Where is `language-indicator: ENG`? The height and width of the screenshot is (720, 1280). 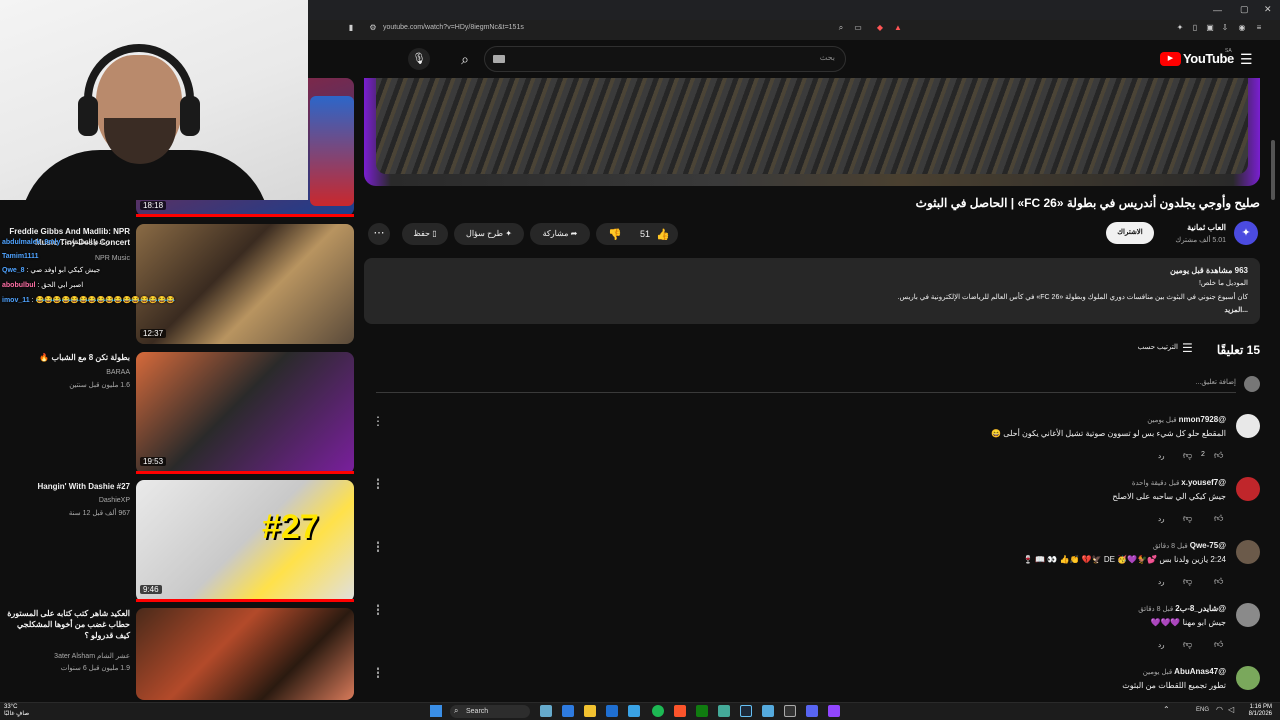 language-indicator: ENG is located at coordinates (1202, 710).